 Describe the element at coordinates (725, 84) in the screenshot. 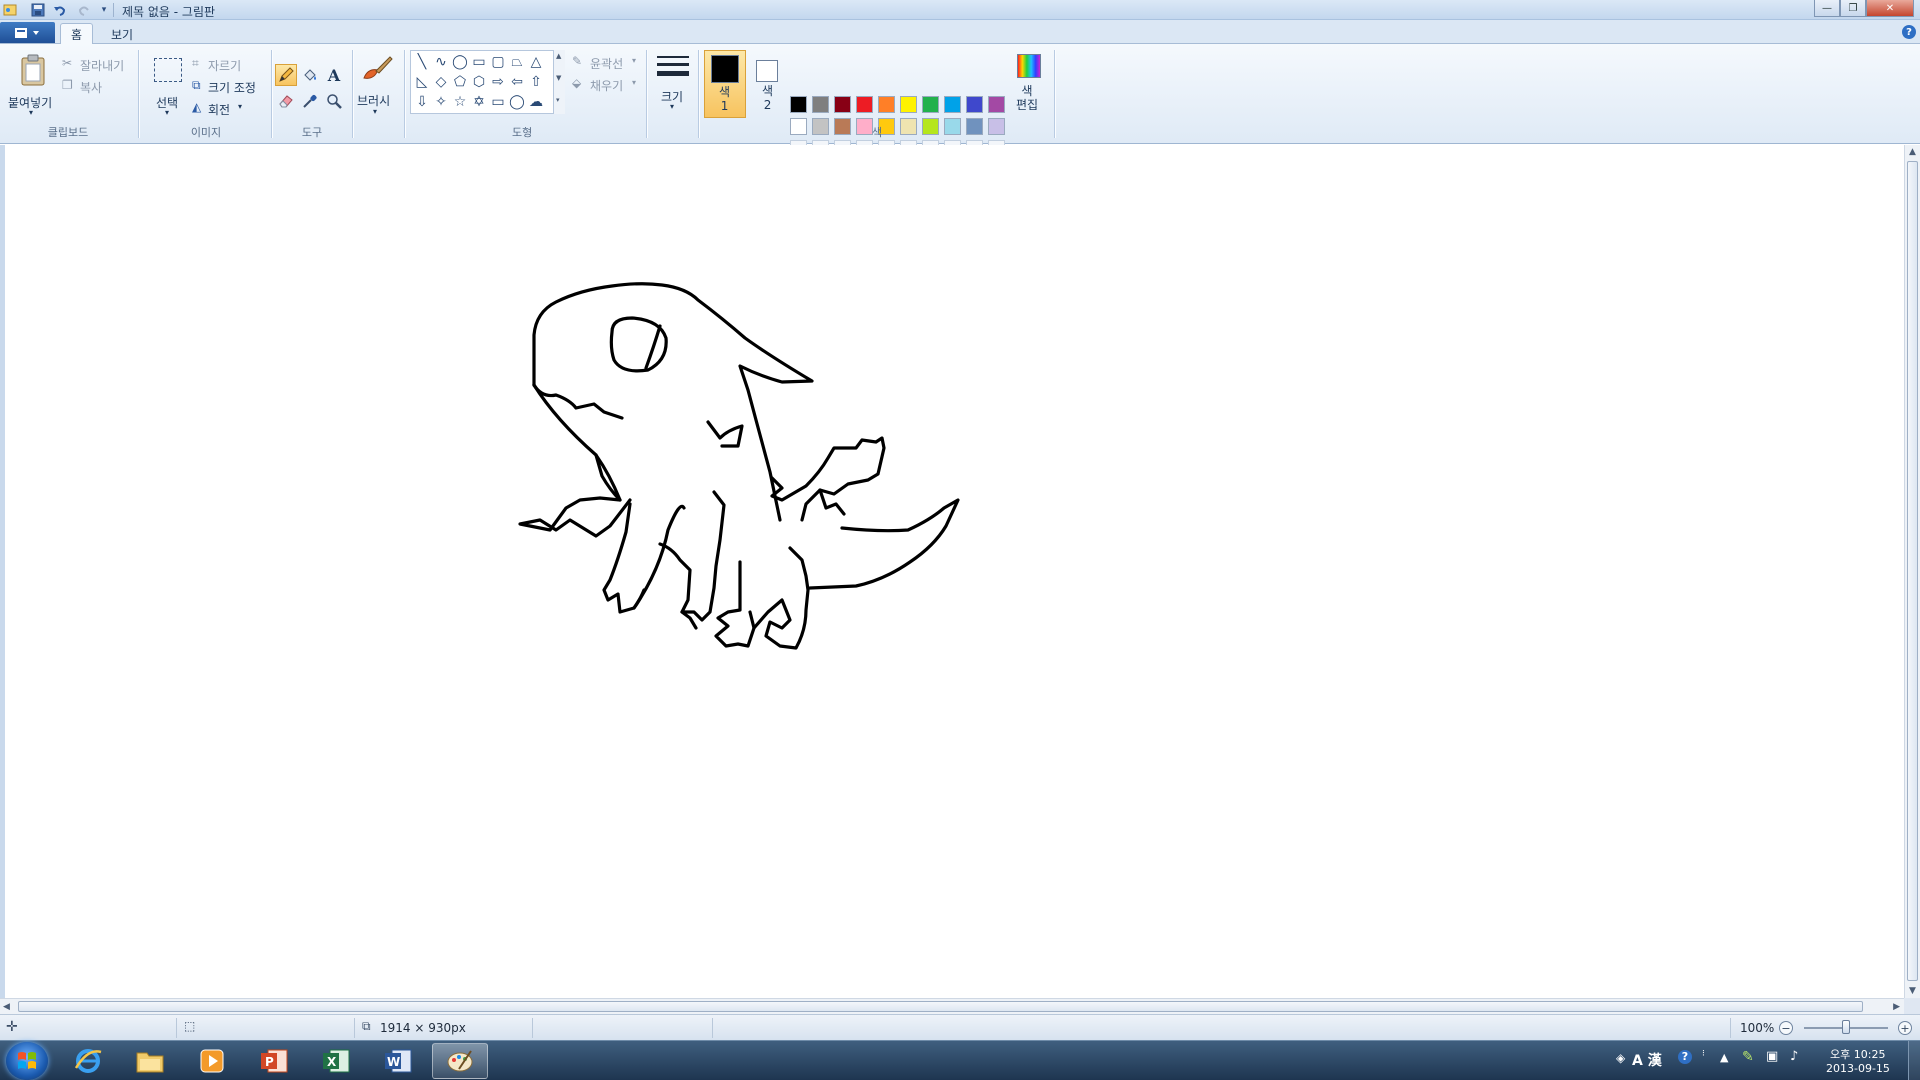

I see `color1-button: 색 1` at that location.